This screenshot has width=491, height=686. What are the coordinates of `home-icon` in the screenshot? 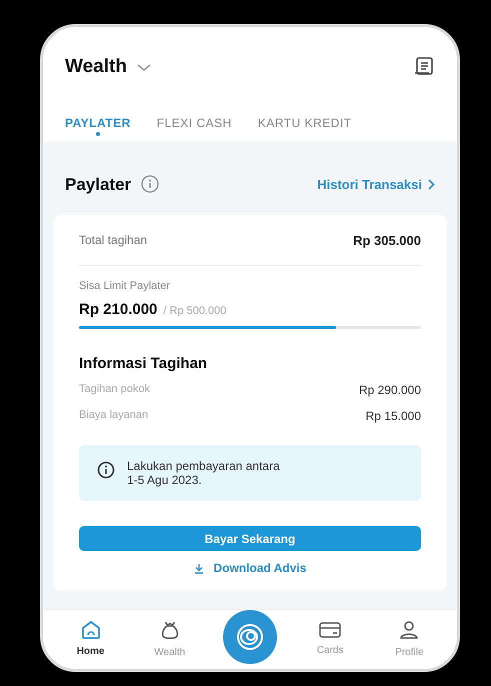 It's located at (91, 630).